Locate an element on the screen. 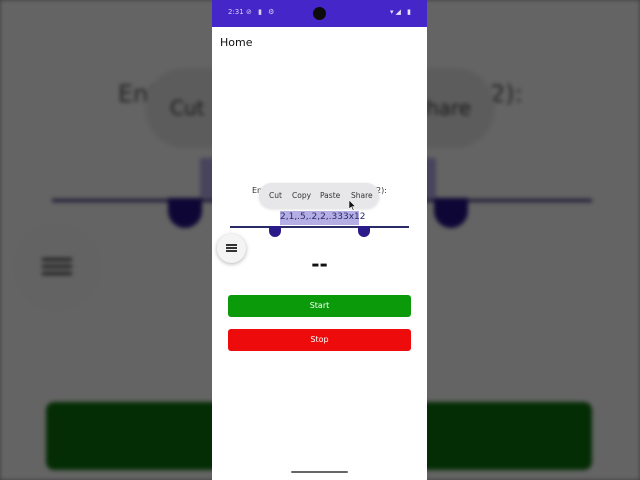 The image size is (640, 480). status-bar: 2:31 ⊘ ▮ ⚙ ▾◢ ▮ is located at coordinates (319, 13).